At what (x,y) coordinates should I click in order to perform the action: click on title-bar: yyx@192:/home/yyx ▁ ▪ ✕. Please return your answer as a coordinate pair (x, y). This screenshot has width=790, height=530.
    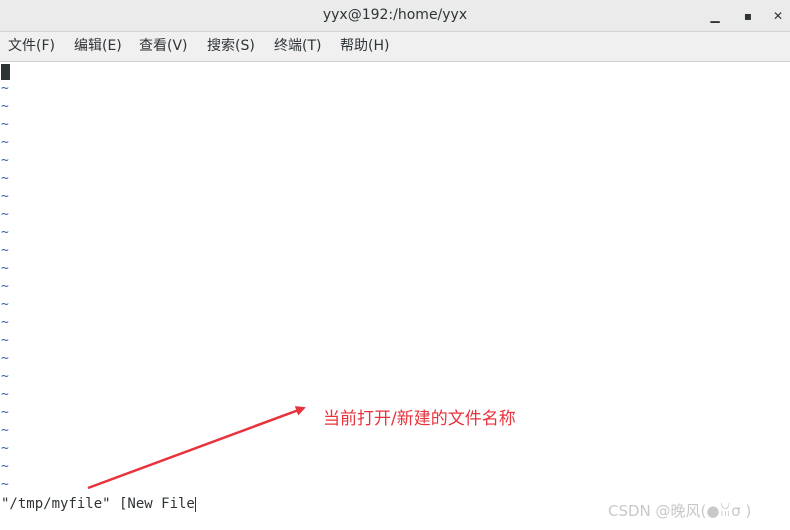
    Looking at the image, I should click on (395, 16).